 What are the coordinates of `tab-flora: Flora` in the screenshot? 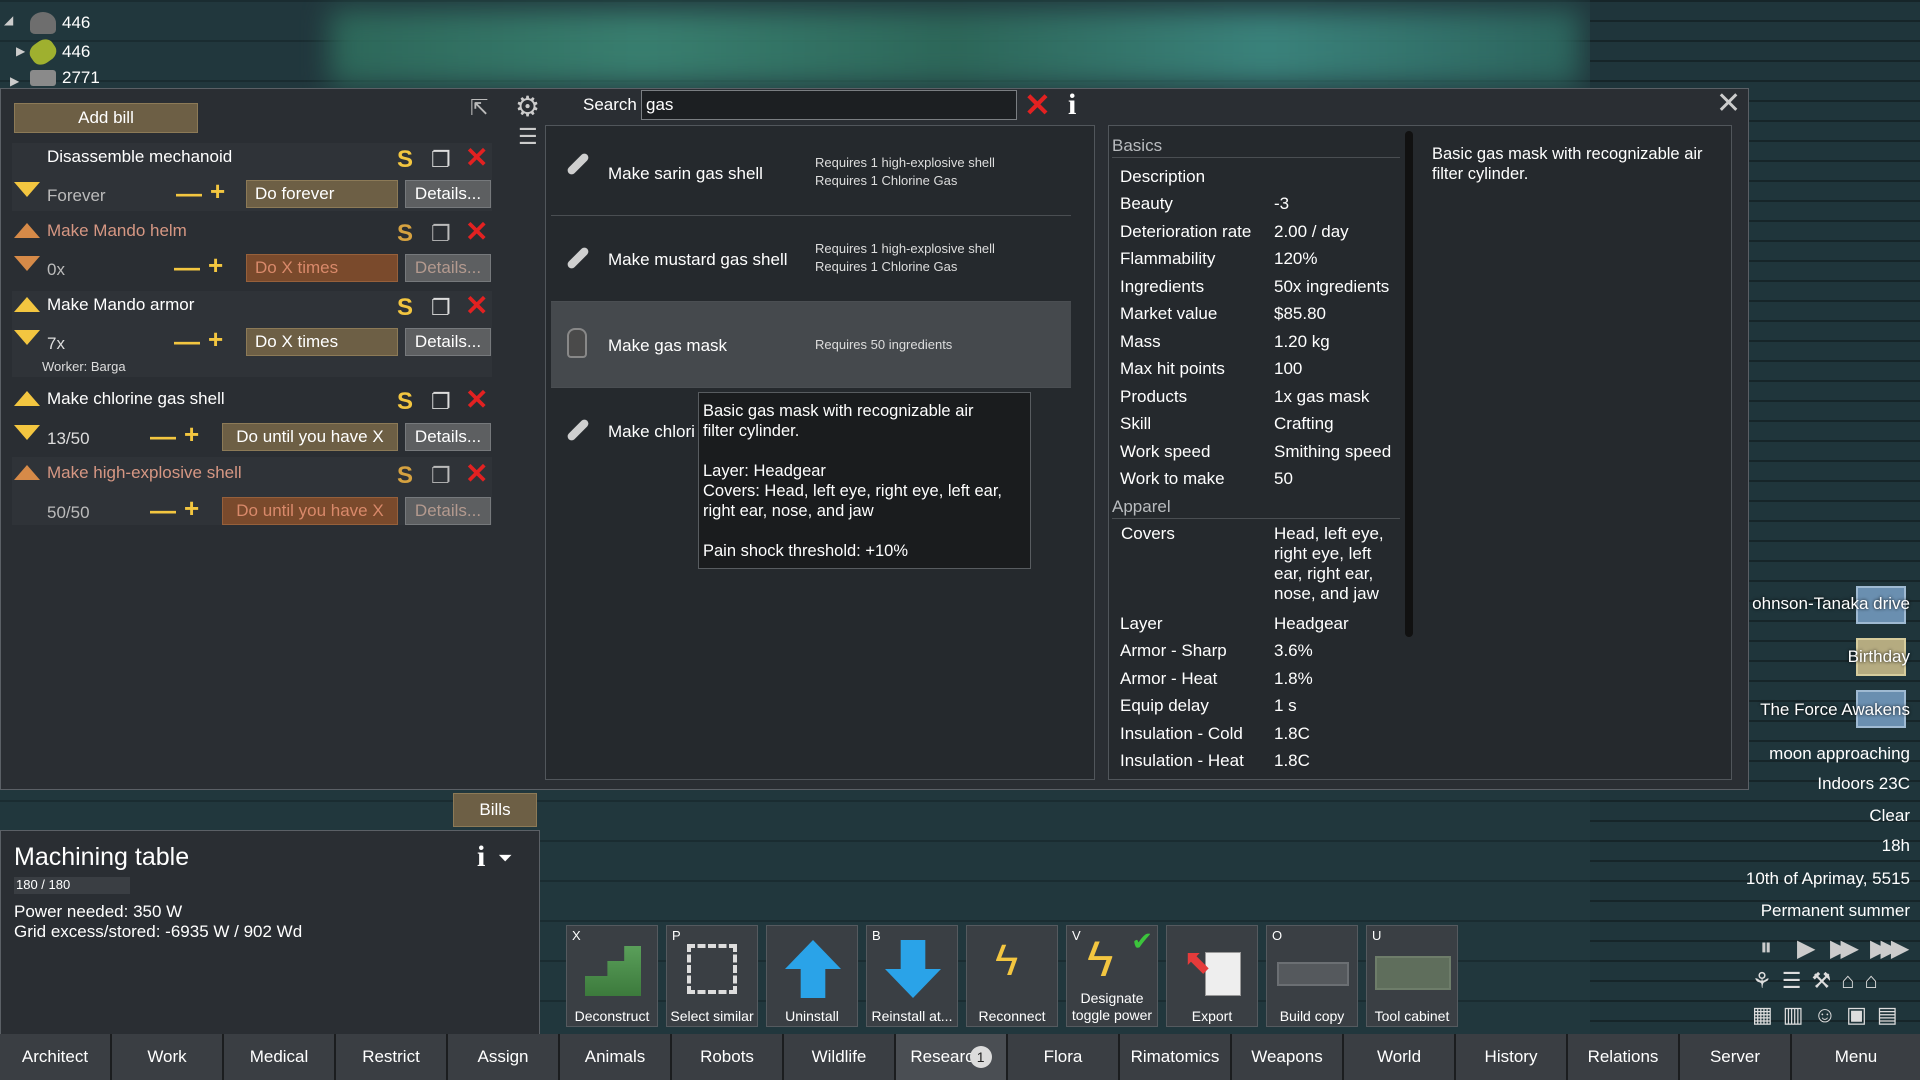 It's located at (1064, 1057).